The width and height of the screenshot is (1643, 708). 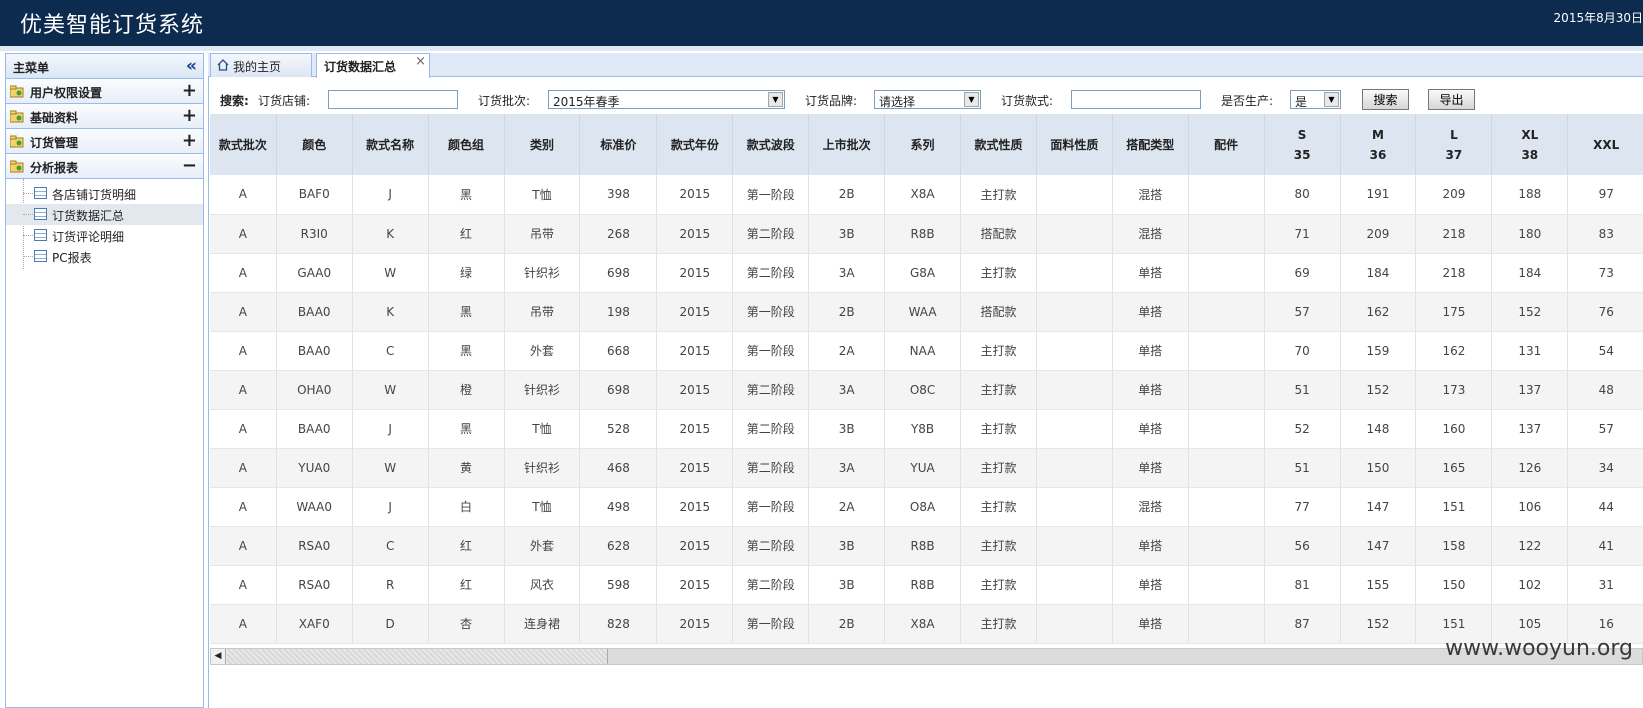 What do you see at coordinates (314, 624) in the screenshot?
I see `table-cell: XAF0` at bounding box center [314, 624].